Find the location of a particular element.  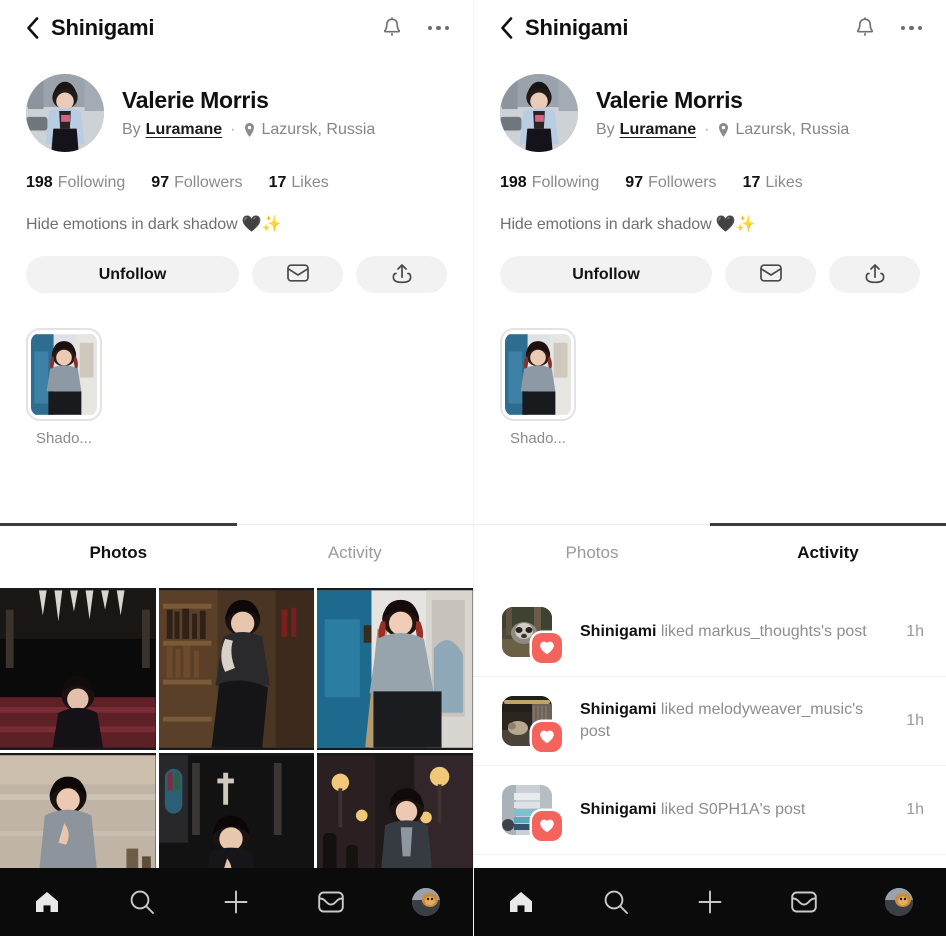

share-upload-icon is located at coordinates (875, 275).